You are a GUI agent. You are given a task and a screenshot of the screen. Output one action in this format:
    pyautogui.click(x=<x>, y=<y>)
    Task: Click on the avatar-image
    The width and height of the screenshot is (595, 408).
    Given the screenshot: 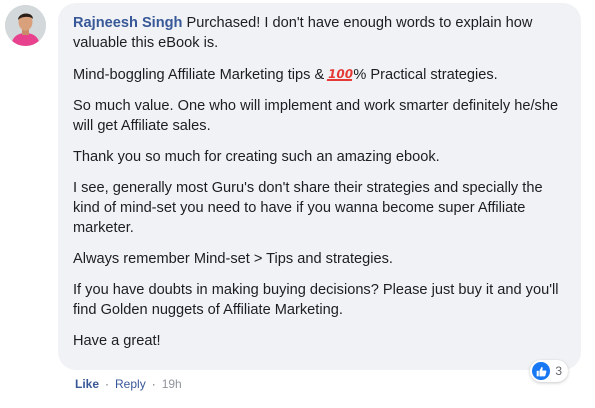 What is the action you would take?
    pyautogui.click(x=25, y=25)
    